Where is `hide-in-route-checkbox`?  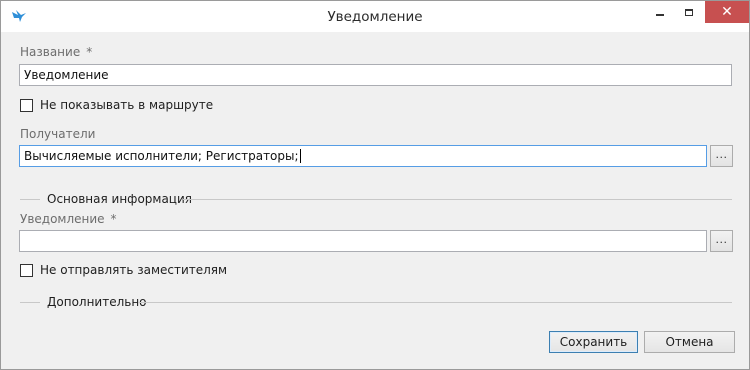
hide-in-route-checkbox is located at coordinates (26, 105).